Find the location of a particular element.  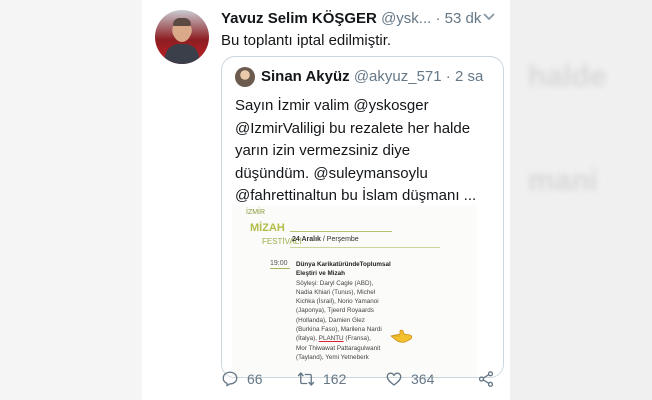

avatar-suit is located at coordinates (182, 54).